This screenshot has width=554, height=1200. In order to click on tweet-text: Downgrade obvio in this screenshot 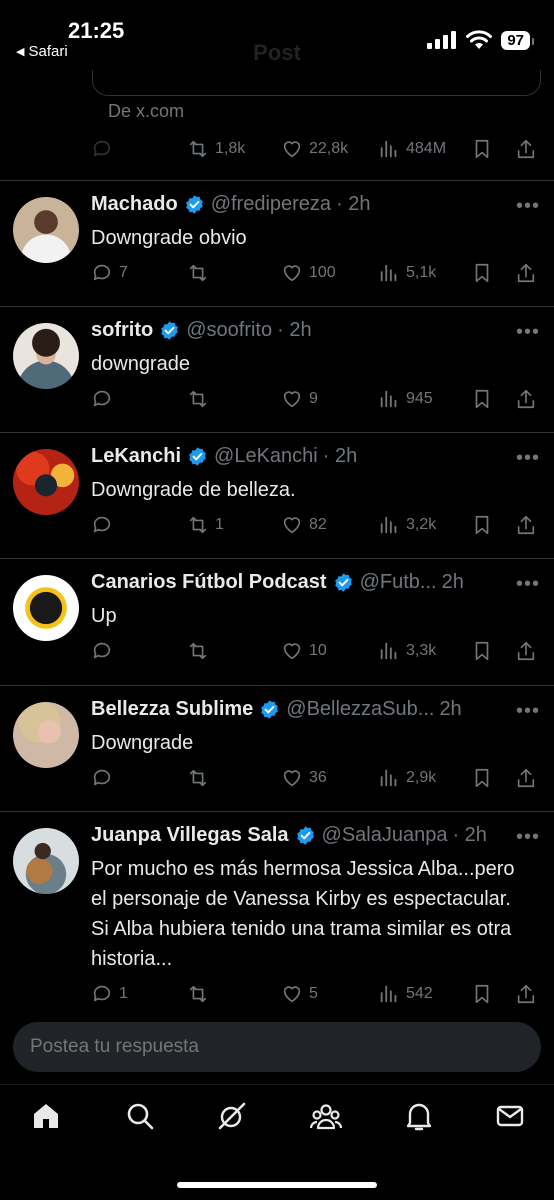, I will do `click(169, 238)`.